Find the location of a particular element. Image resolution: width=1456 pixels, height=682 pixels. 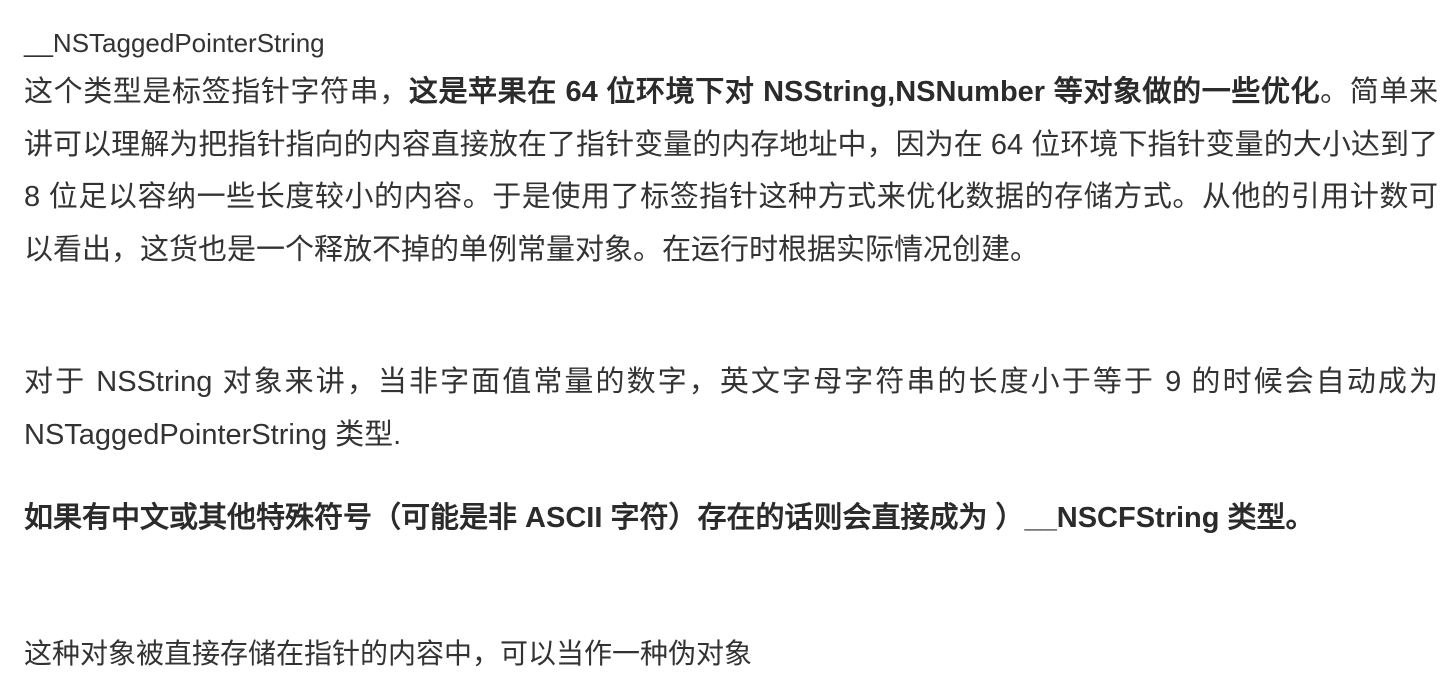

type-name-line: __NSTaggedPointerString is located at coordinates (174, 43).